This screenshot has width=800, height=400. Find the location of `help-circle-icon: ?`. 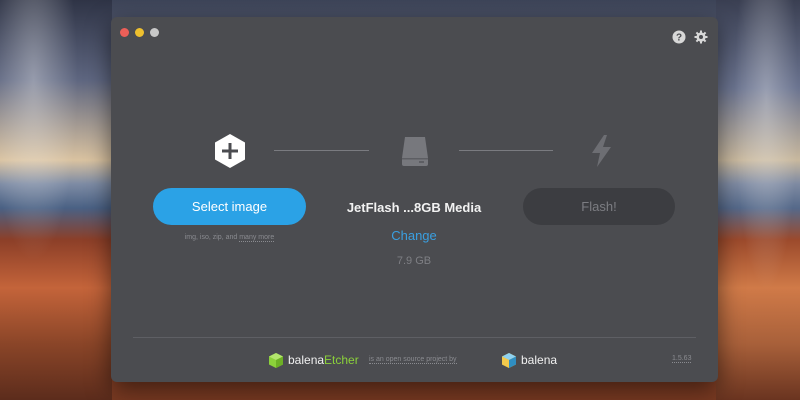

help-circle-icon: ? is located at coordinates (679, 37).